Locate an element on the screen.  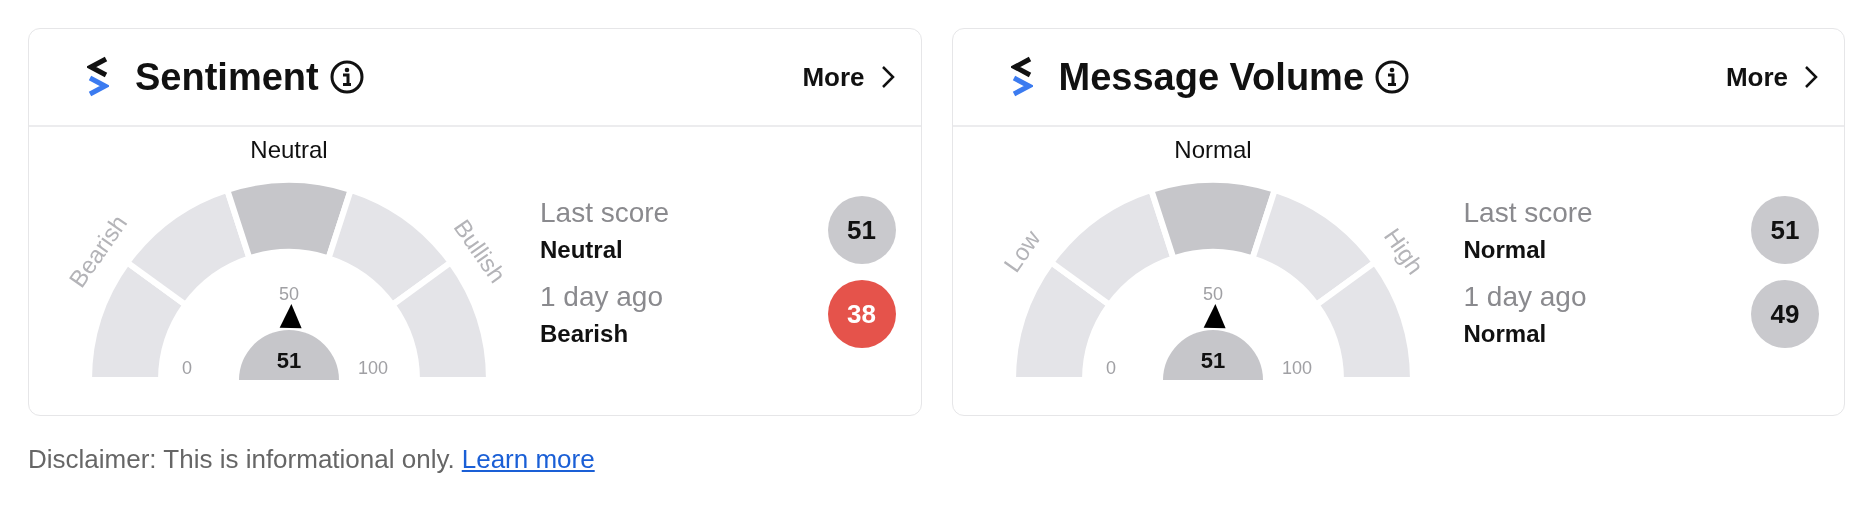
score-status: Neutral is located at coordinates (582, 250).